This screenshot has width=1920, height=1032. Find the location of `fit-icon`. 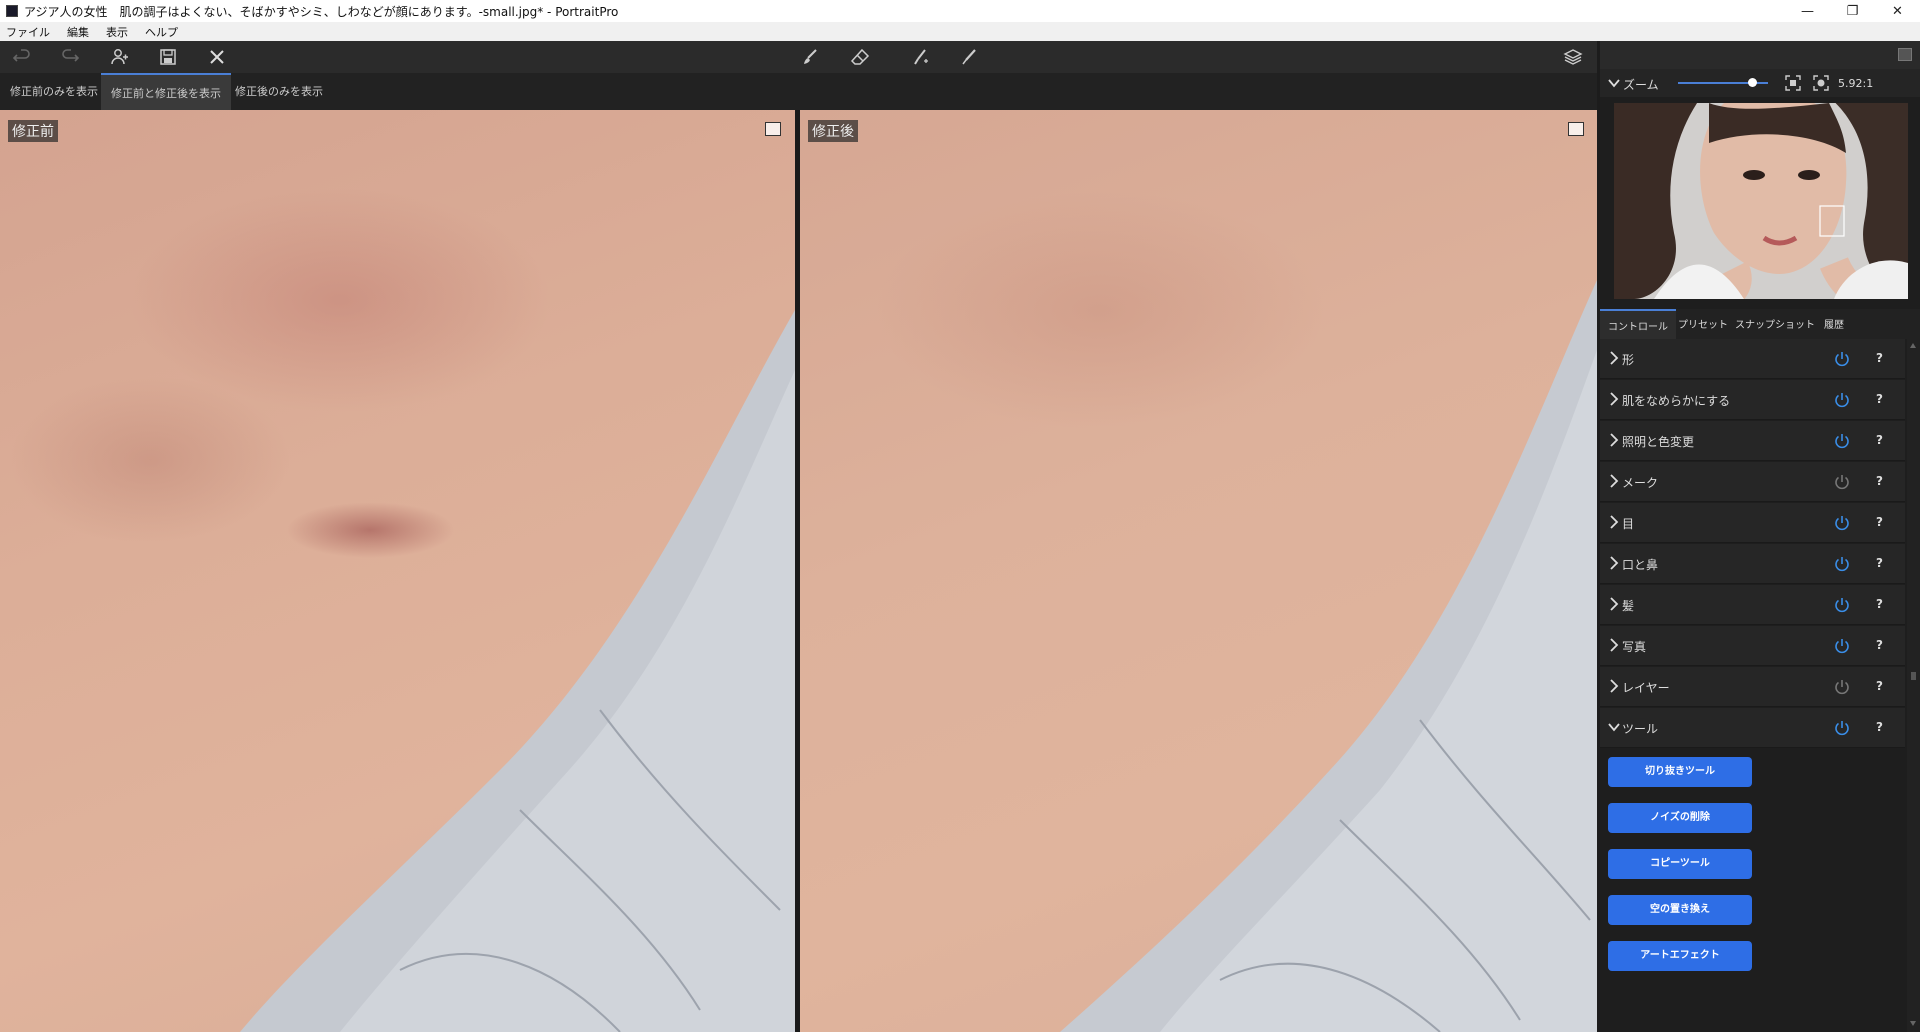

fit-icon is located at coordinates (1793, 83).